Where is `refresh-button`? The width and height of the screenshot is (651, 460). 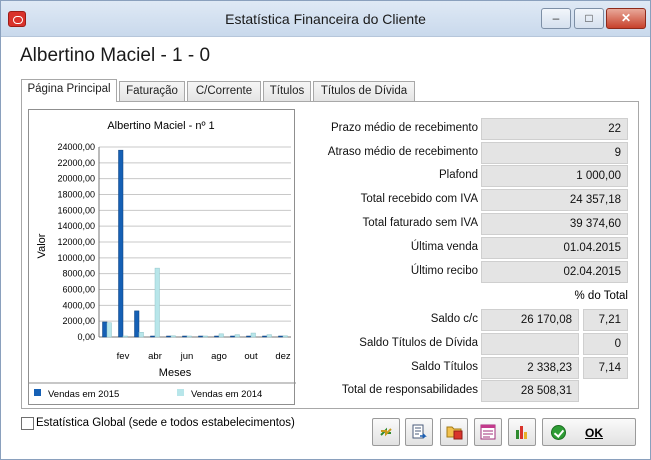
refresh-button is located at coordinates (386, 432).